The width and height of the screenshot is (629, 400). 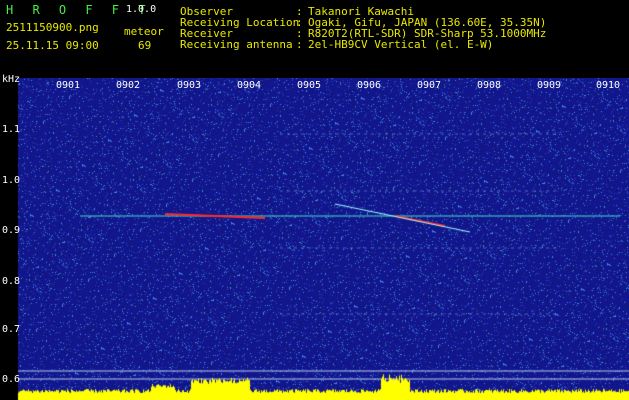 What do you see at coordinates (11, 180) in the screenshot?
I see `y-tick-label: 1.0` at bounding box center [11, 180].